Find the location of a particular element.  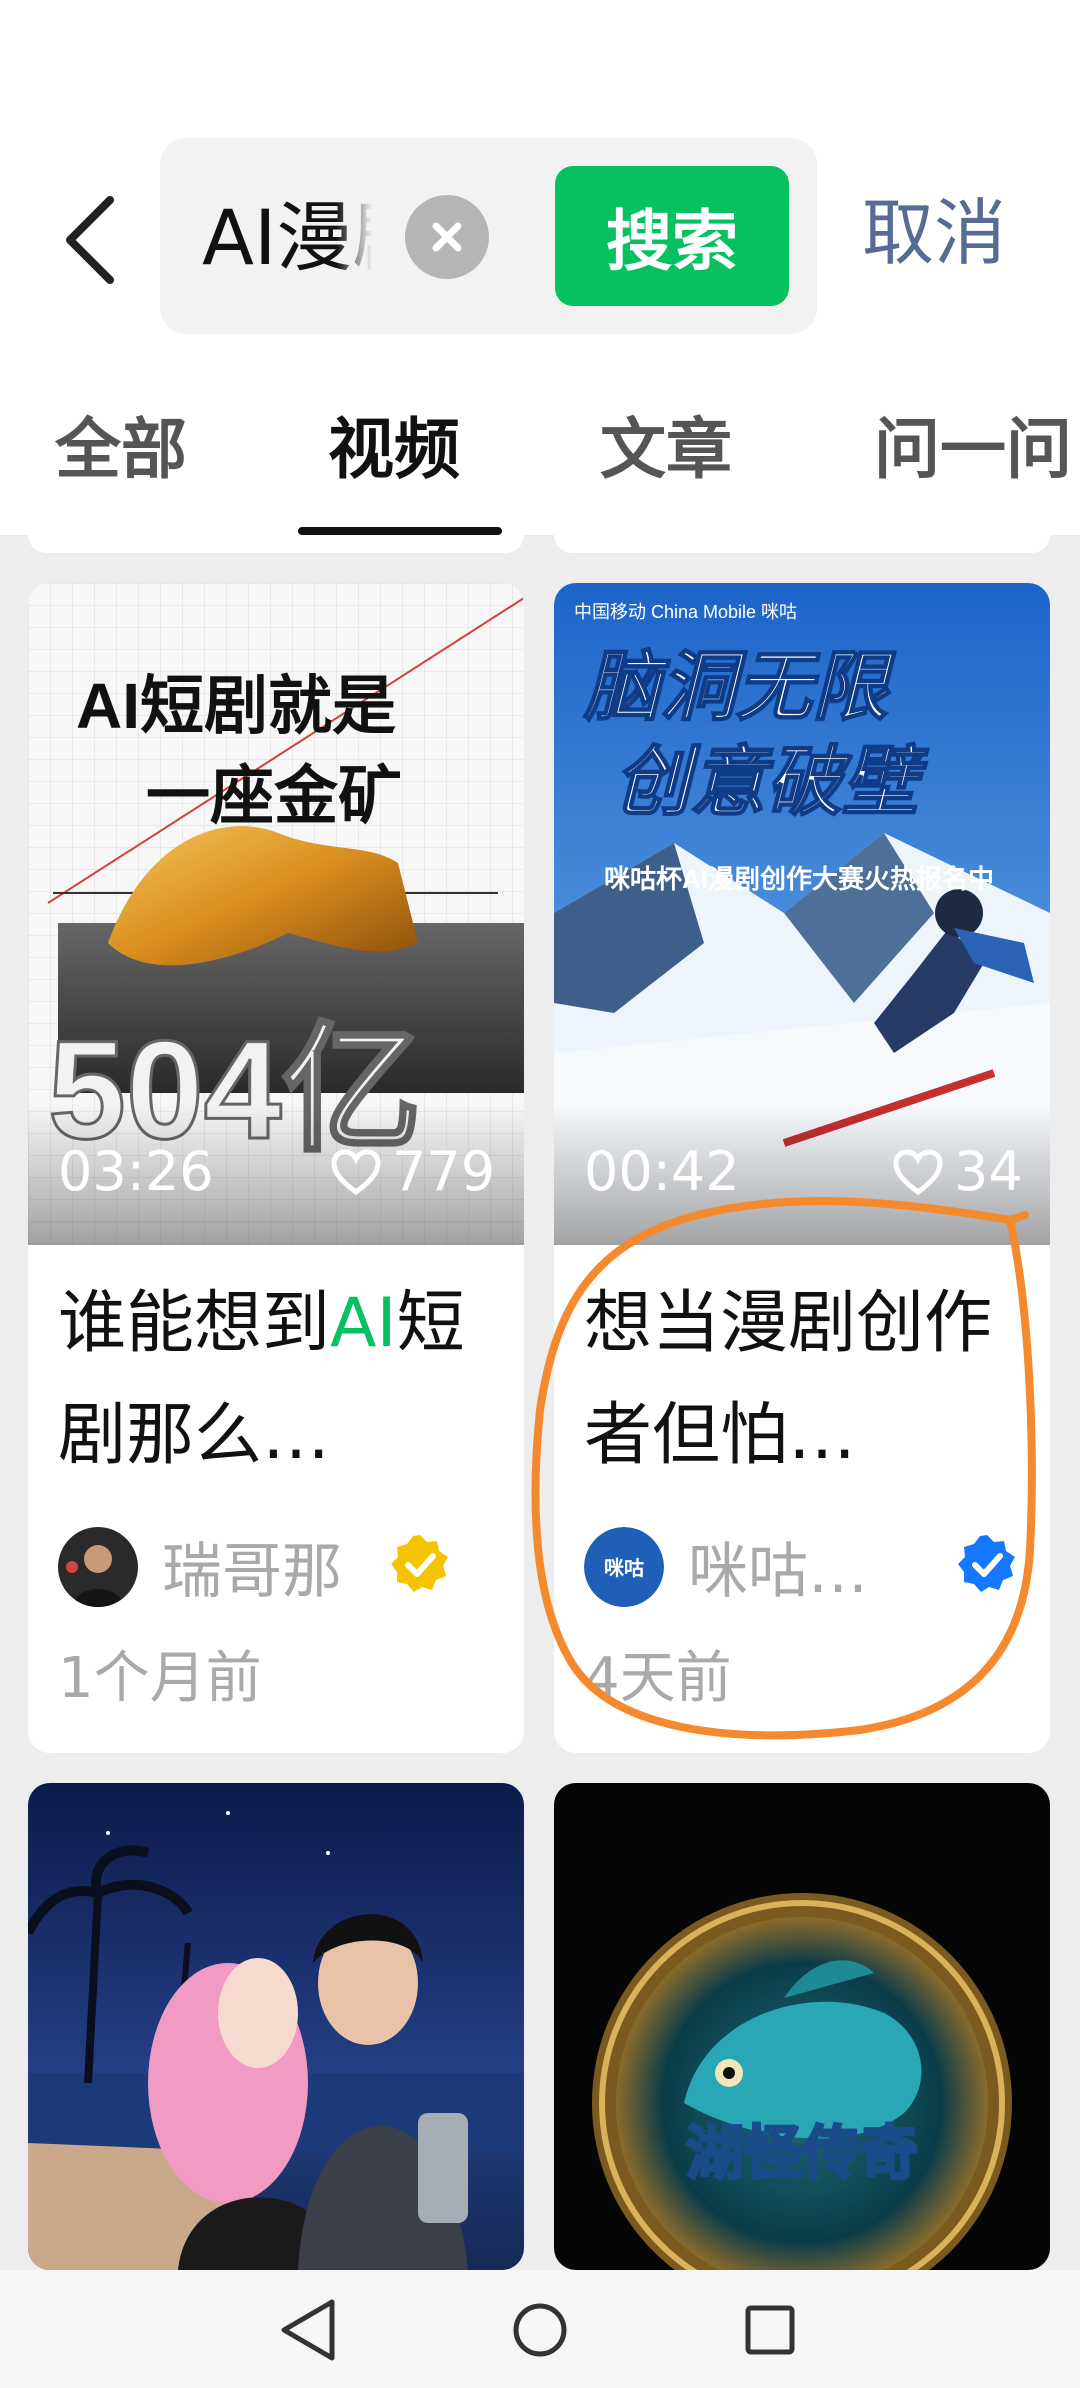

title-text: 谁能想到 is located at coordinates (194, 1323).